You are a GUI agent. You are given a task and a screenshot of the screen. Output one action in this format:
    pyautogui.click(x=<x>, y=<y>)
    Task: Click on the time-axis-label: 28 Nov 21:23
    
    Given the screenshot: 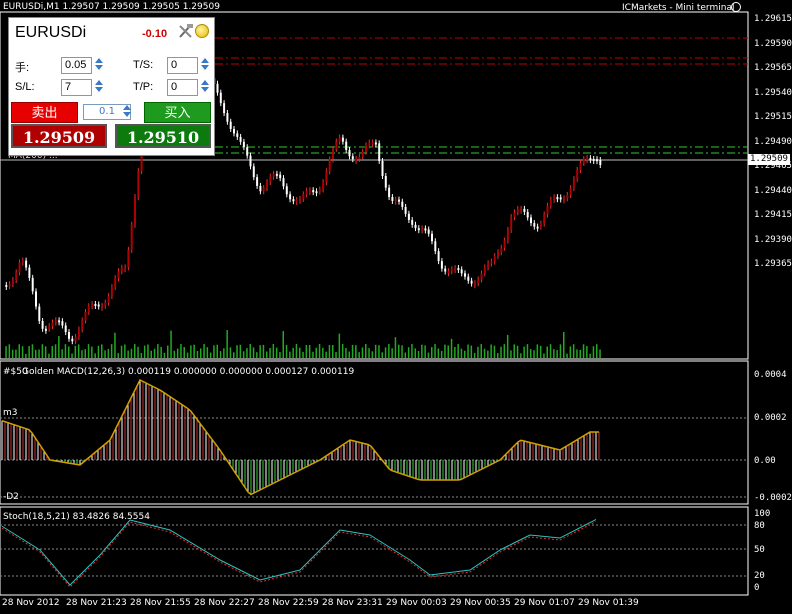 What is the action you would take?
    pyautogui.click(x=96, y=603)
    